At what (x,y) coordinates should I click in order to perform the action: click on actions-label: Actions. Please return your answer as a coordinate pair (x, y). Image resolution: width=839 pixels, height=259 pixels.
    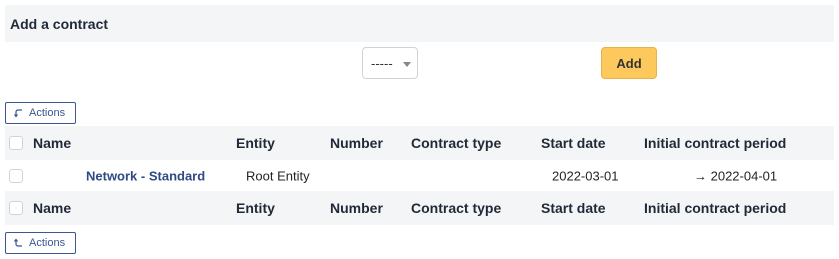
    Looking at the image, I should click on (47, 113).